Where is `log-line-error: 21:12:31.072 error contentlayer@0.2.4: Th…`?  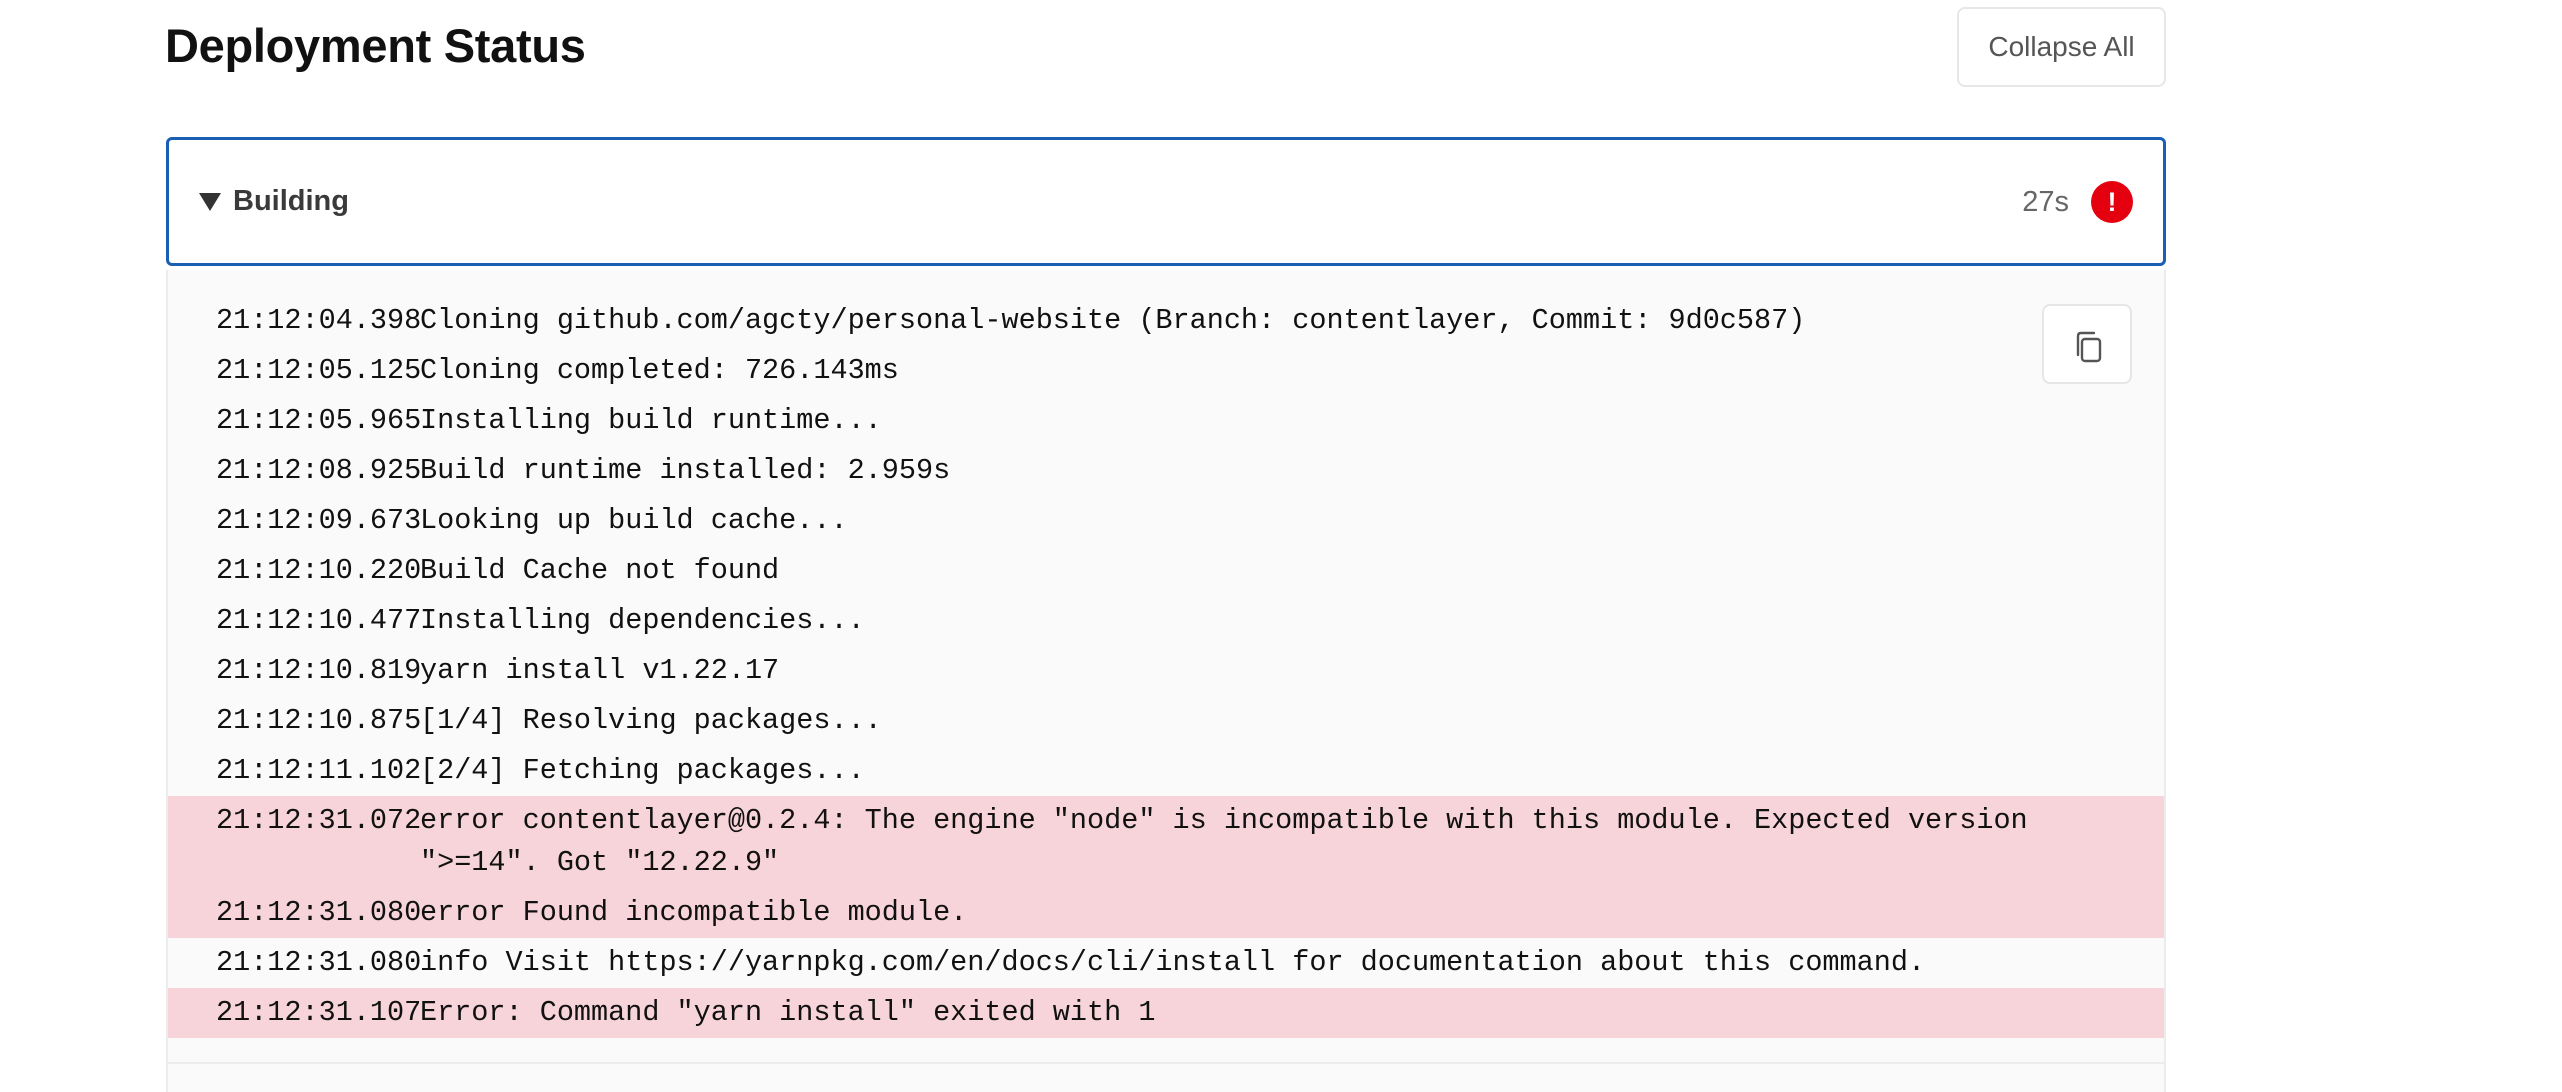
log-line-error: 21:12:31.072 error contentlayer@0.2.4: Th… is located at coordinates (1166, 842).